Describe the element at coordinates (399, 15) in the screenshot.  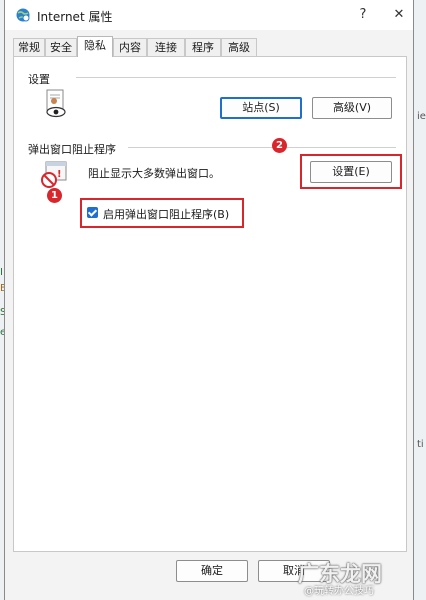
I see `close-button: ✕` at that location.